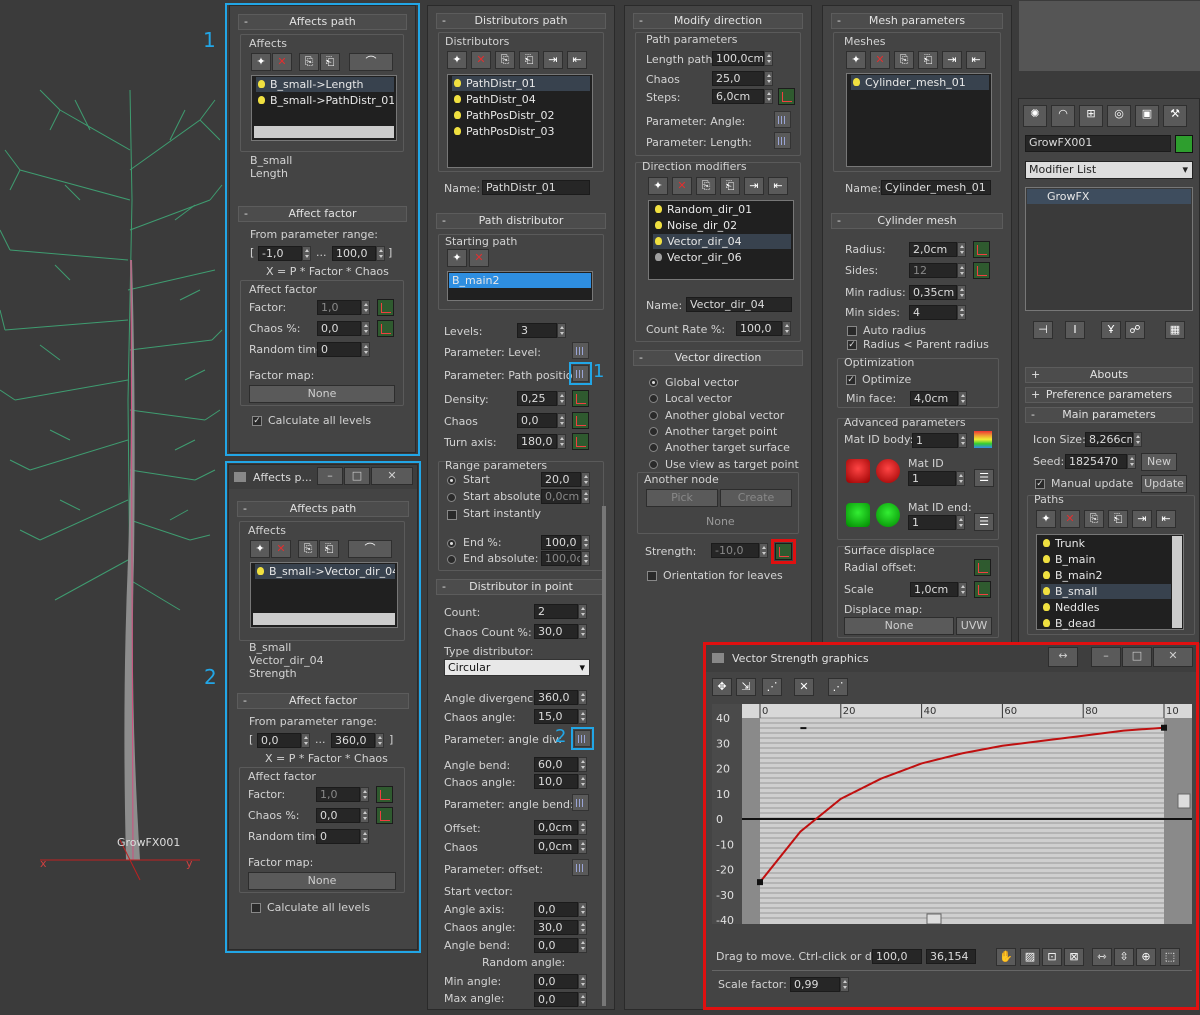 This screenshot has height=1015, width=1200. What do you see at coordinates (961, 249) in the screenshot?
I see `radius-spinner` at bounding box center [961, 249].